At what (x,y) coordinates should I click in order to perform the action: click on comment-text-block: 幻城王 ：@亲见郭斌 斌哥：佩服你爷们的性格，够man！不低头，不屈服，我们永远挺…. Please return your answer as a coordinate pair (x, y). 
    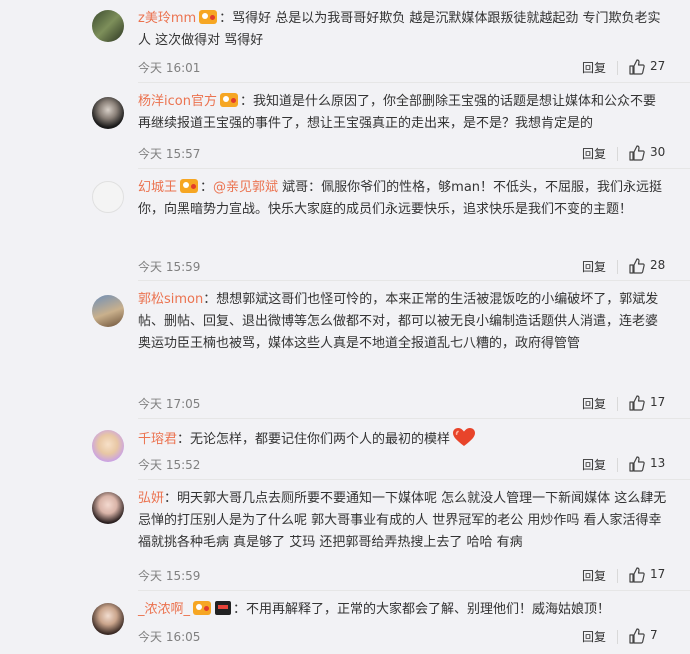
    Looking at the image, I should click on (403, 199).